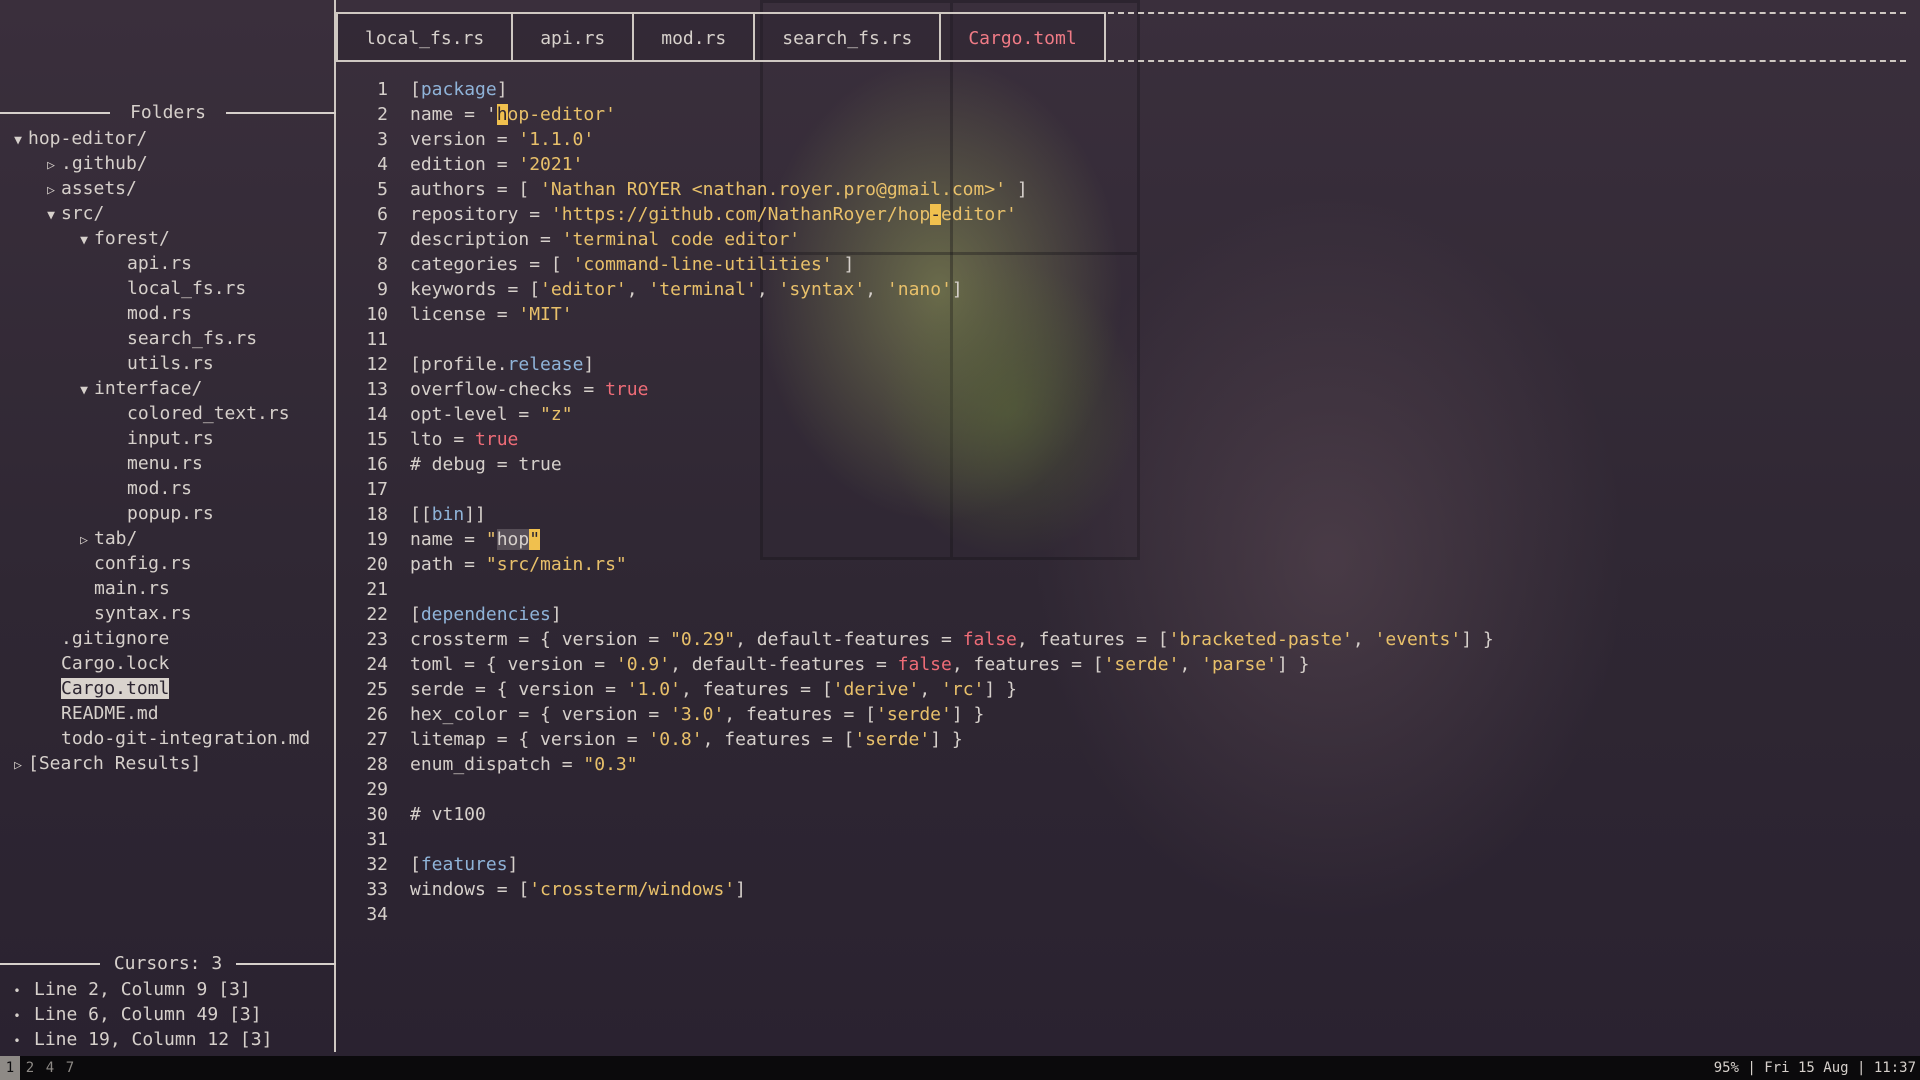 The image size is (1920, 1080). What do you see at coordinates (922, 314) in the screenshot?
I see `code-line: 10 license = 'MIT'` at bounding box center [922, 314].